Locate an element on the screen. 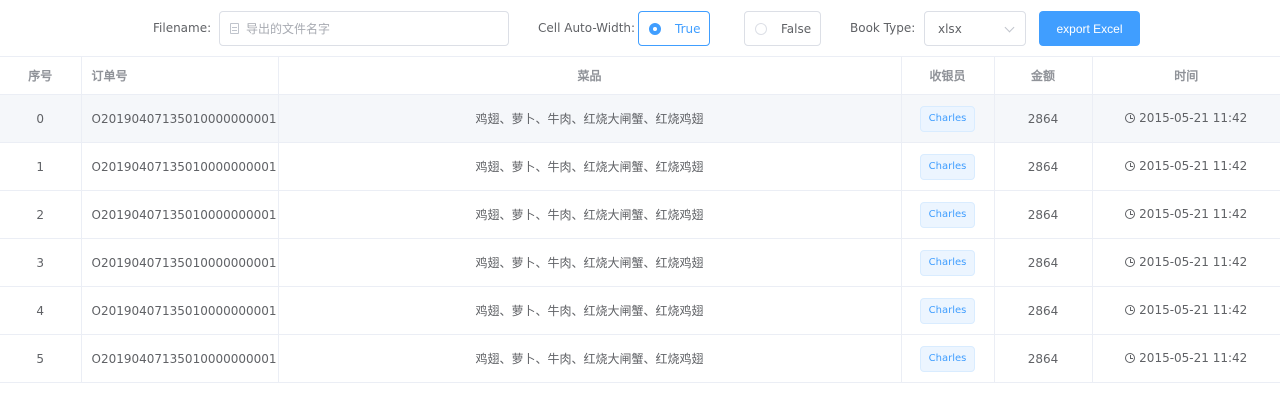  booktype-label: Book Type: is located at coordinates (883, 28).